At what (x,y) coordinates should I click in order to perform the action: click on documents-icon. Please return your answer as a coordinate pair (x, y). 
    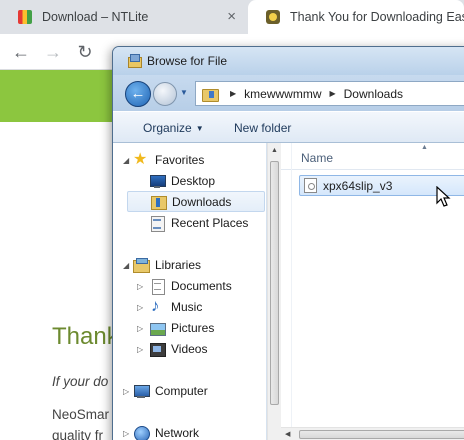
    Looking at the image, I should click on (157, 286).